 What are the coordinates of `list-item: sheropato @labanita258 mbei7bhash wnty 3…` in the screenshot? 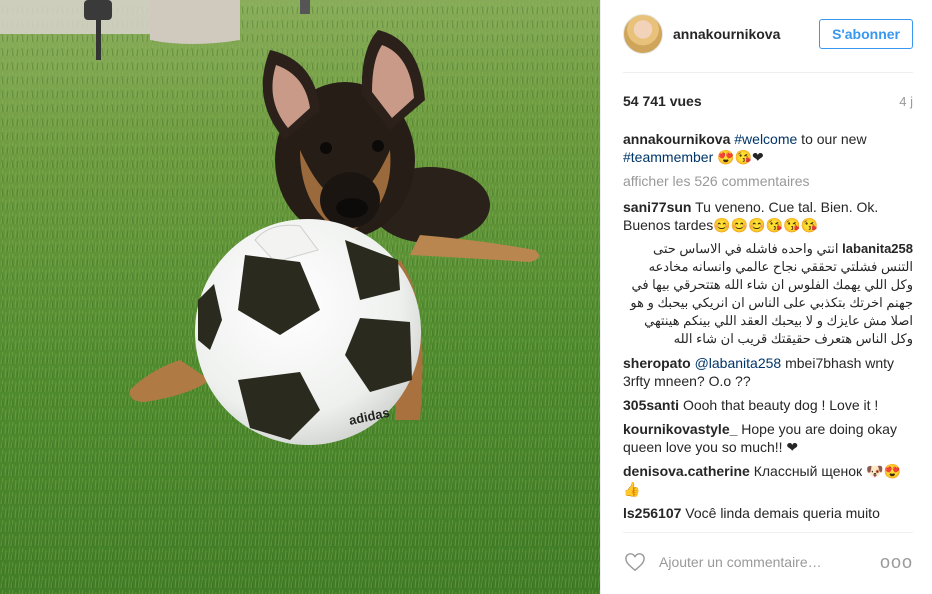 It's located at (768, 372).